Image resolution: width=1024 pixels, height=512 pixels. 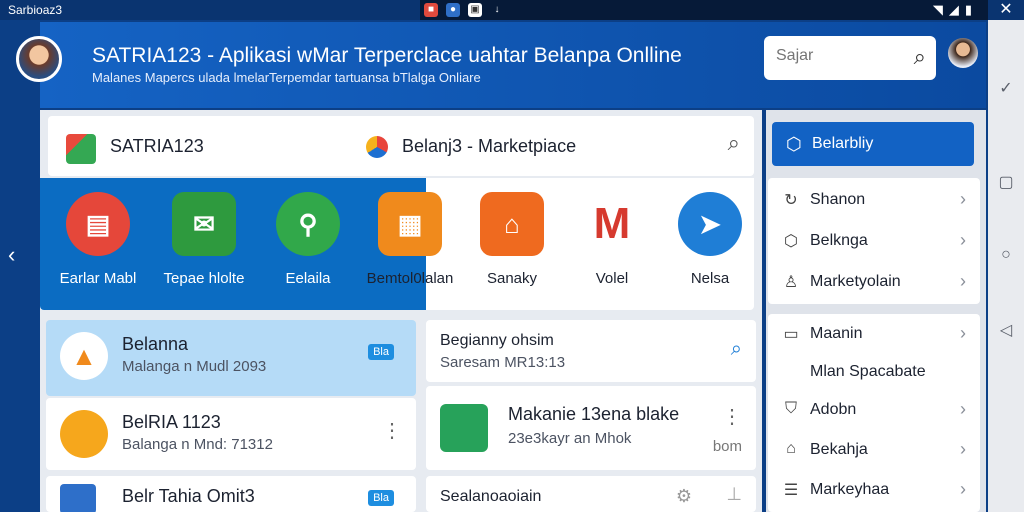 What do you see at coordinates (850, 489) in the screenshot?
I see `menu-item-label: Markeyhaa` at bounding box center [850, 489].